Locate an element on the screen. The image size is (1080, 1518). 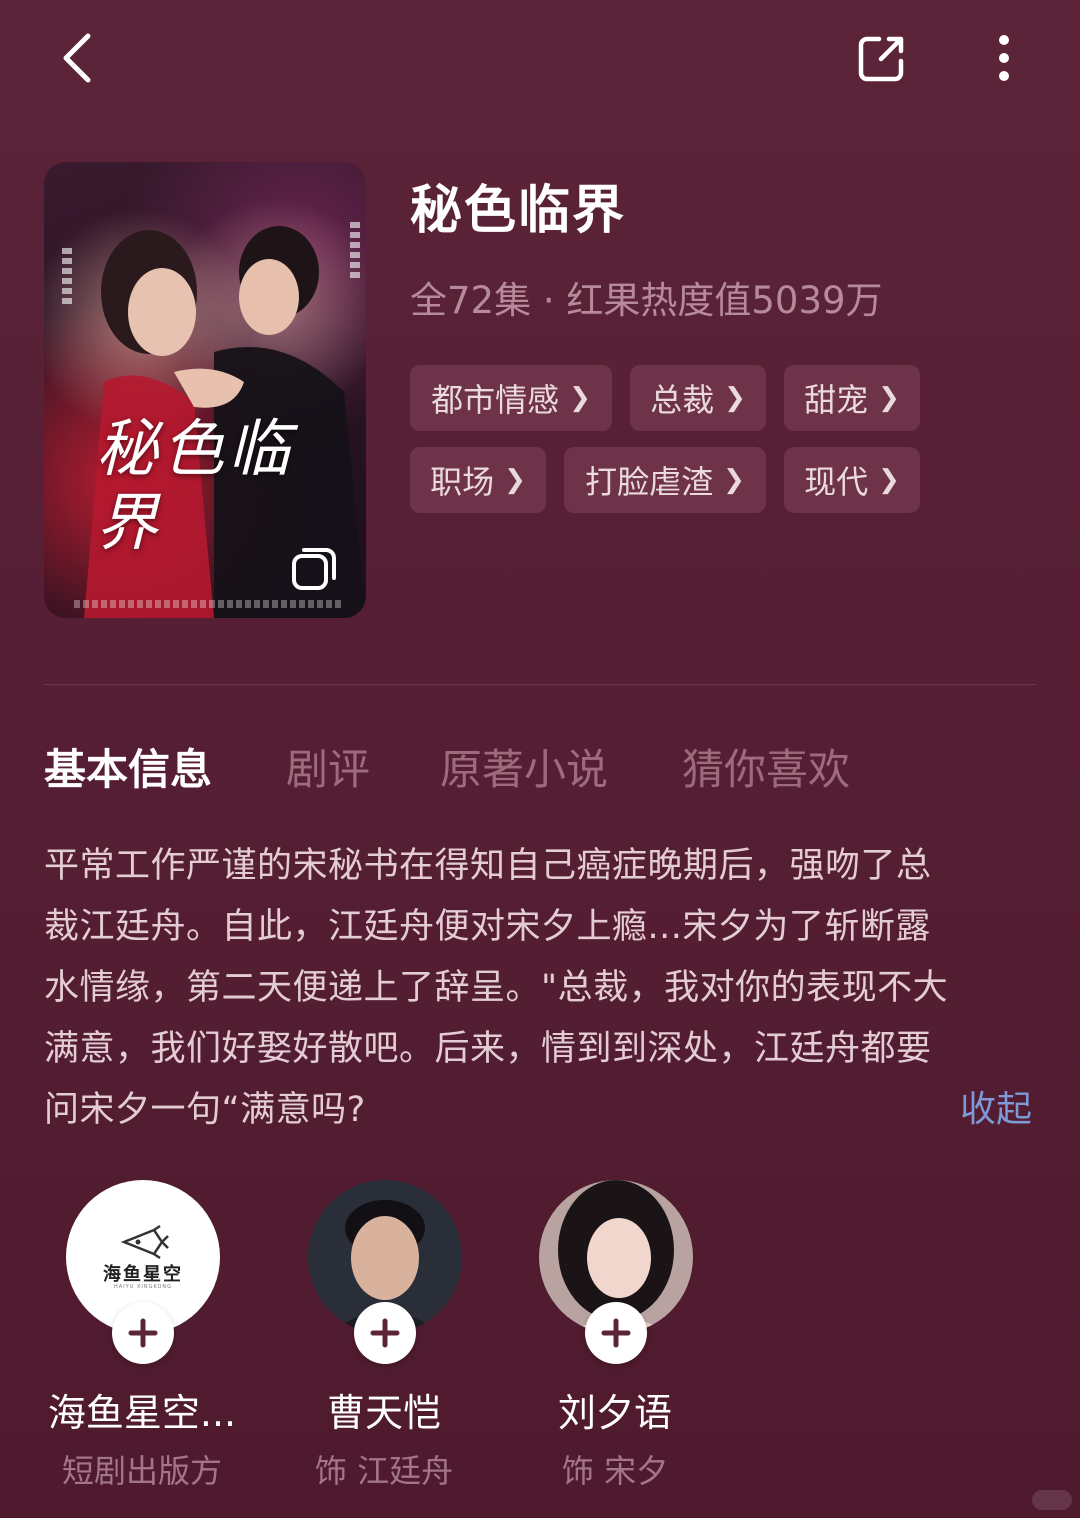
poster-credits-right is located at coordinates (355, 252).